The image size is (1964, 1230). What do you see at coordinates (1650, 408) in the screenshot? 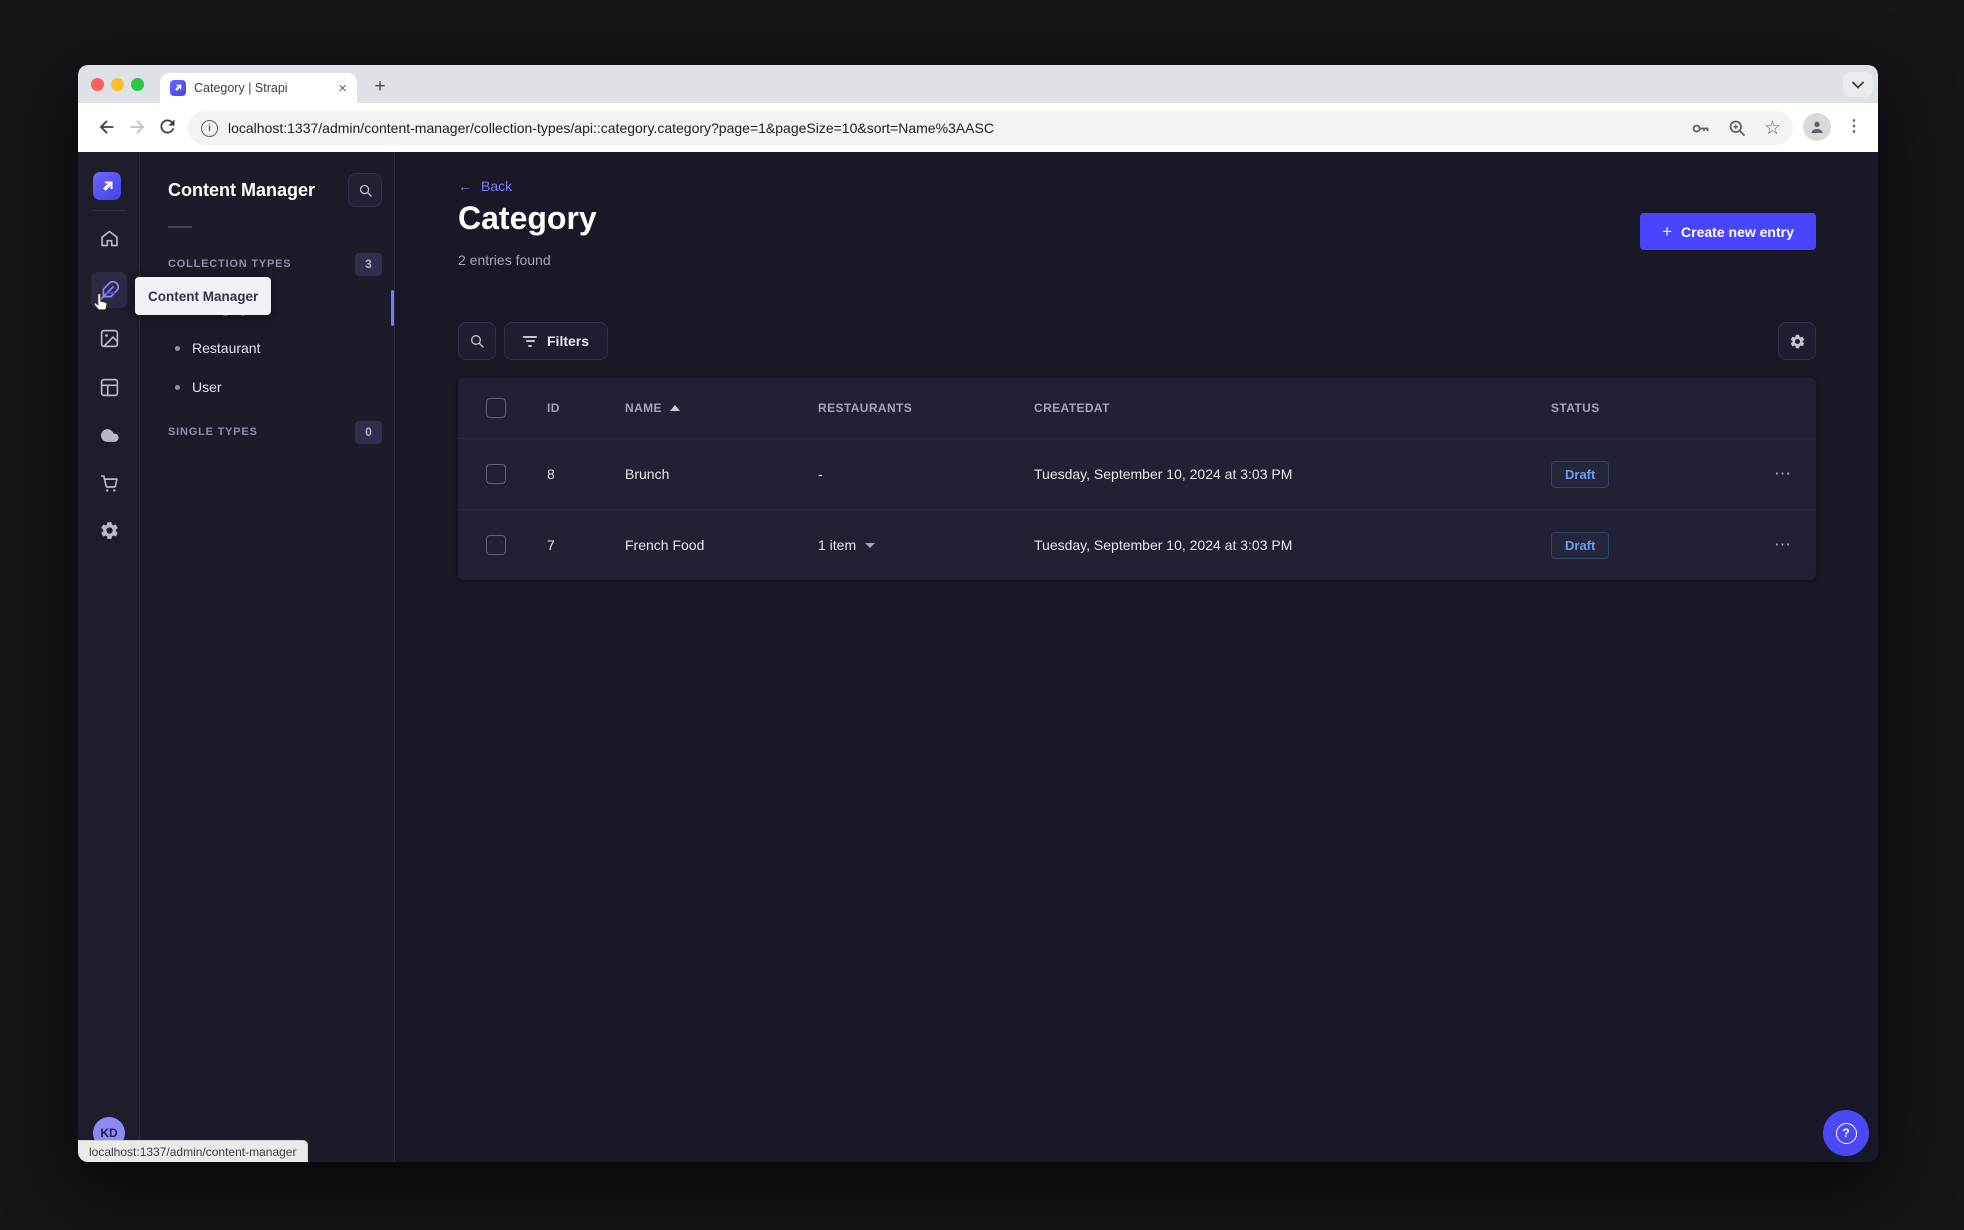
I see `column-header-status: STATUS` at bounding box center [1650, 408].